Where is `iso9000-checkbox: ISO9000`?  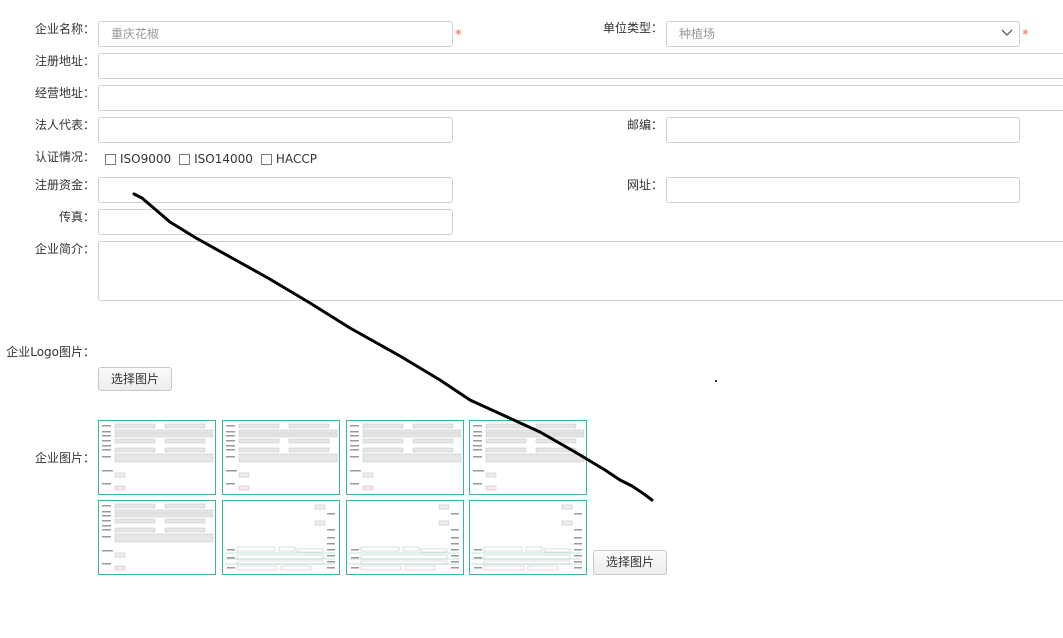 iso9000-checkbox: ISO9000 is located at coordinates (138, 159).